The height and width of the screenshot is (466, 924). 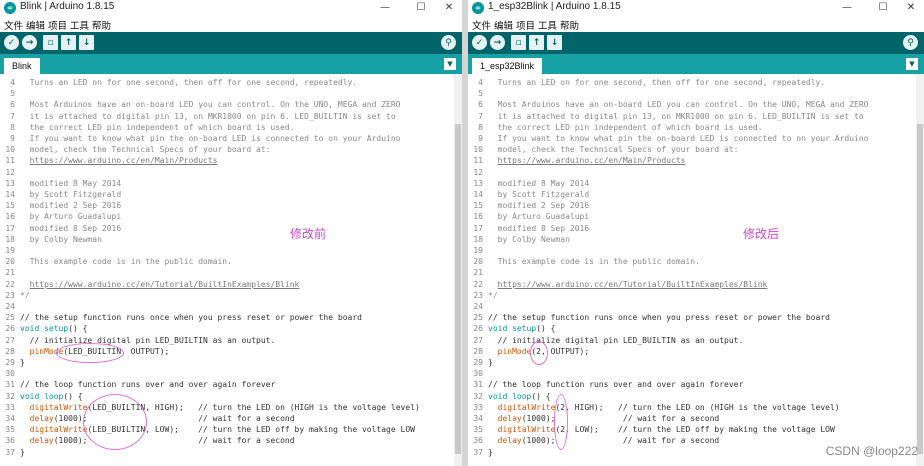 I want to click on code-line: 26 void setup() {, so click(x=43, y=328).